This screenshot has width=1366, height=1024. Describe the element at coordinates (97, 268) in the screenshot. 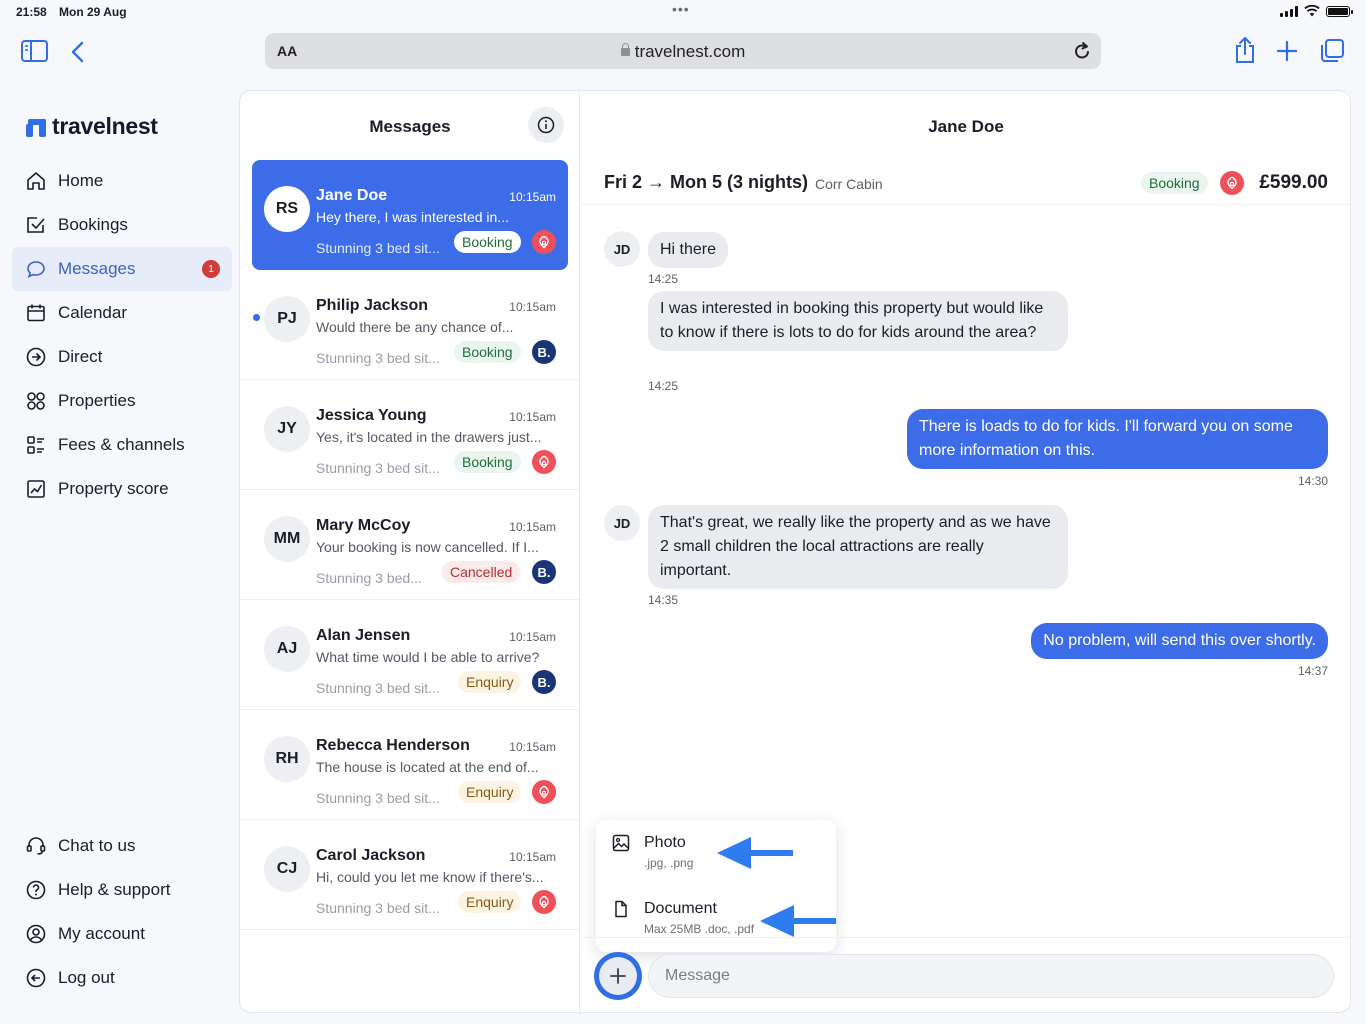

I see `nav-label: Messages` at that location.